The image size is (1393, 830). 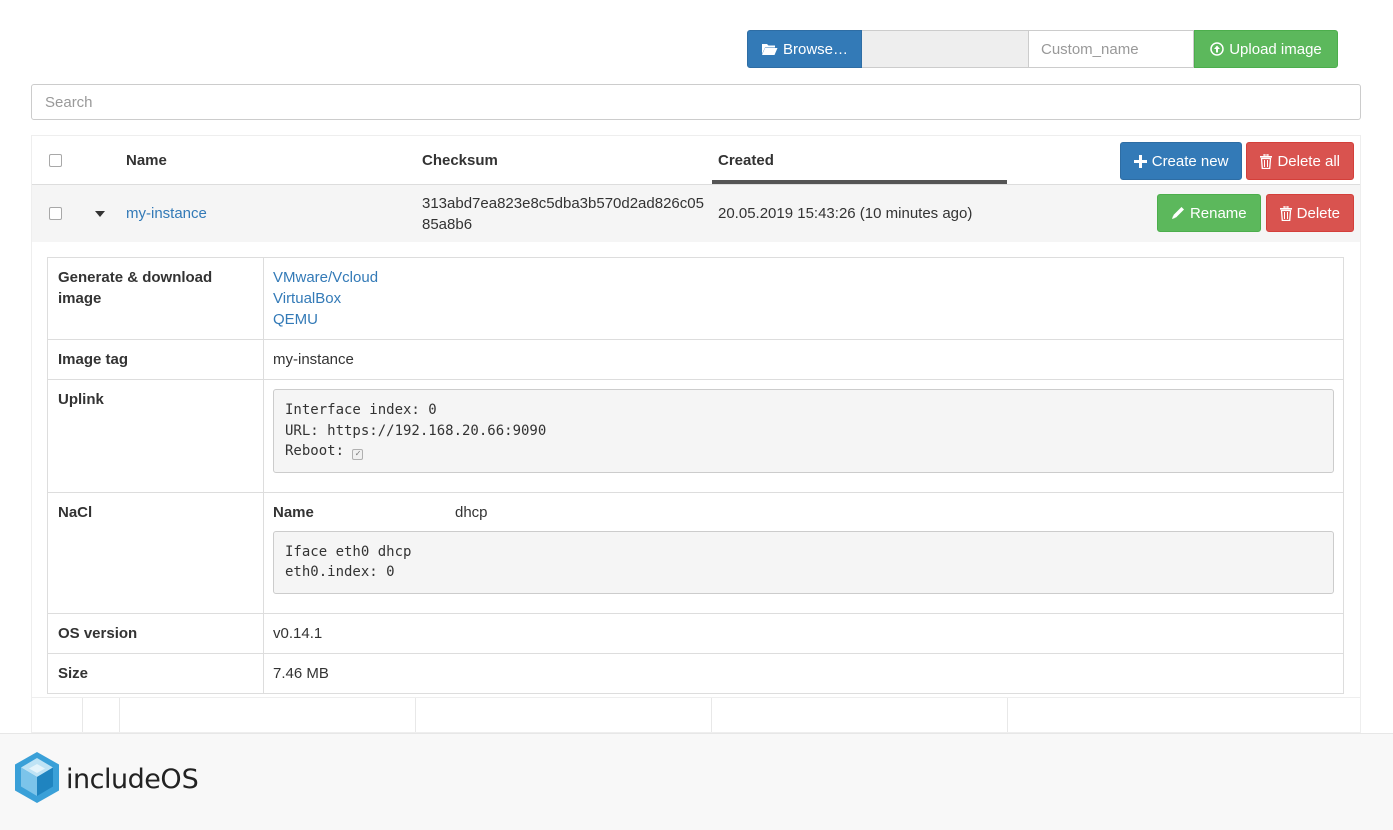 What do you see at coordinates (361, 410) in the screenshot?
I see `uplink-interface: Interface index: 0` at bounding box center [361, 410].